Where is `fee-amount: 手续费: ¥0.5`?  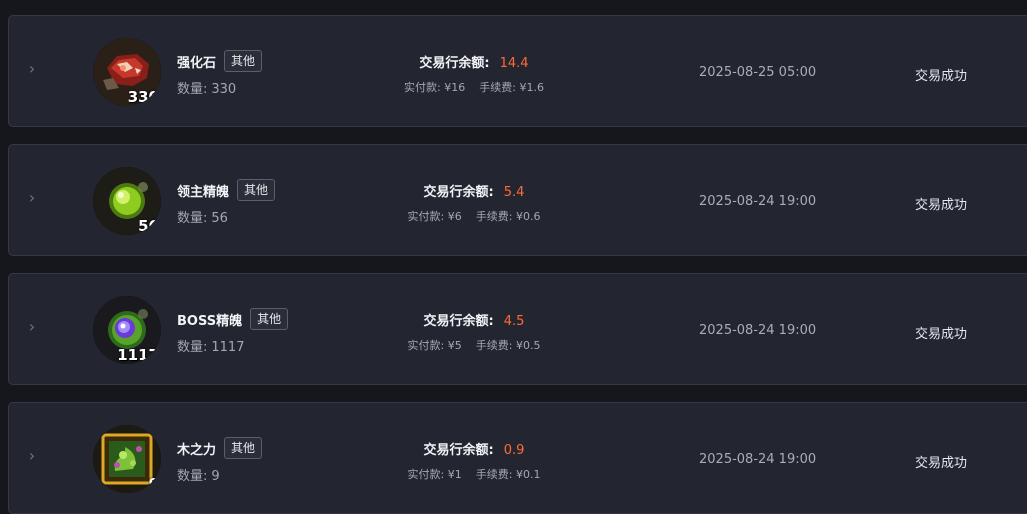 fee-amount: 手续费: ¥0.5 is located at coordinates (508, 345).